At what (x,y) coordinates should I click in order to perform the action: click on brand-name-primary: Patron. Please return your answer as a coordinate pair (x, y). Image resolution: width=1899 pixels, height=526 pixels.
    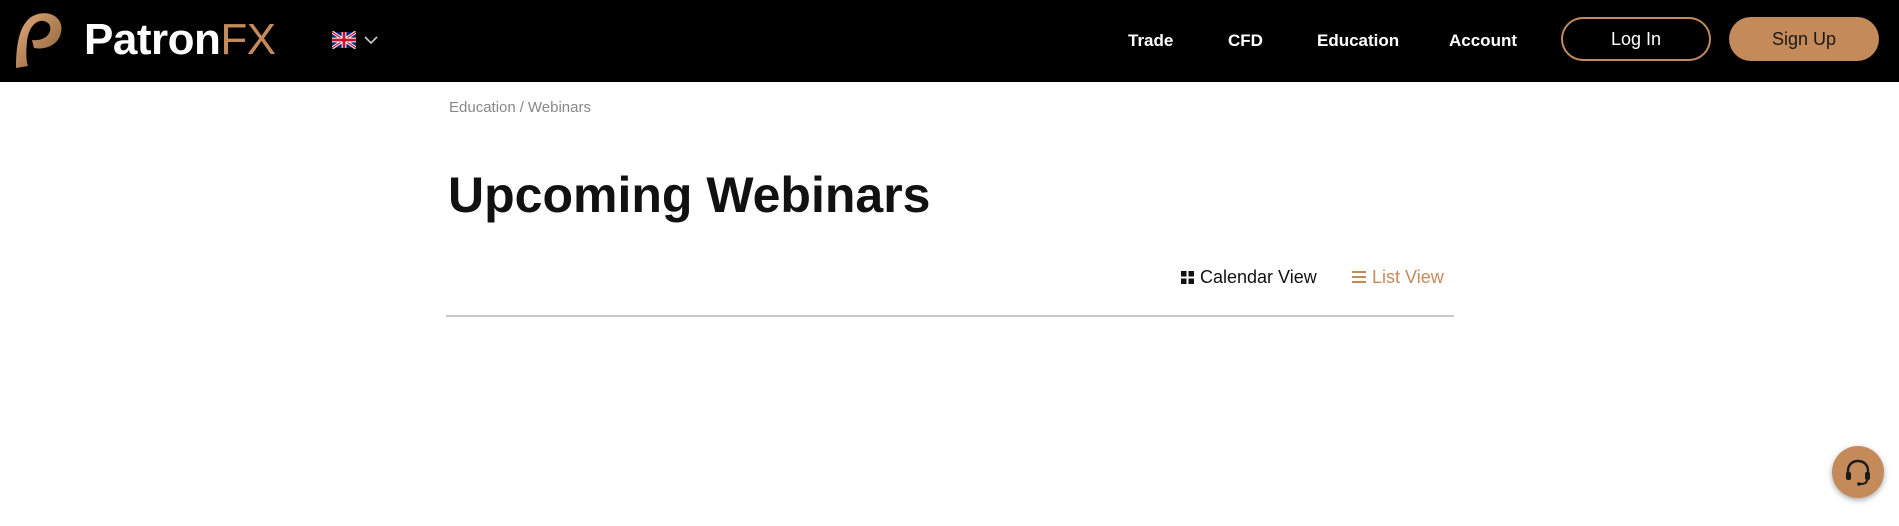
    Looking at the image, I should click on (152, 39).